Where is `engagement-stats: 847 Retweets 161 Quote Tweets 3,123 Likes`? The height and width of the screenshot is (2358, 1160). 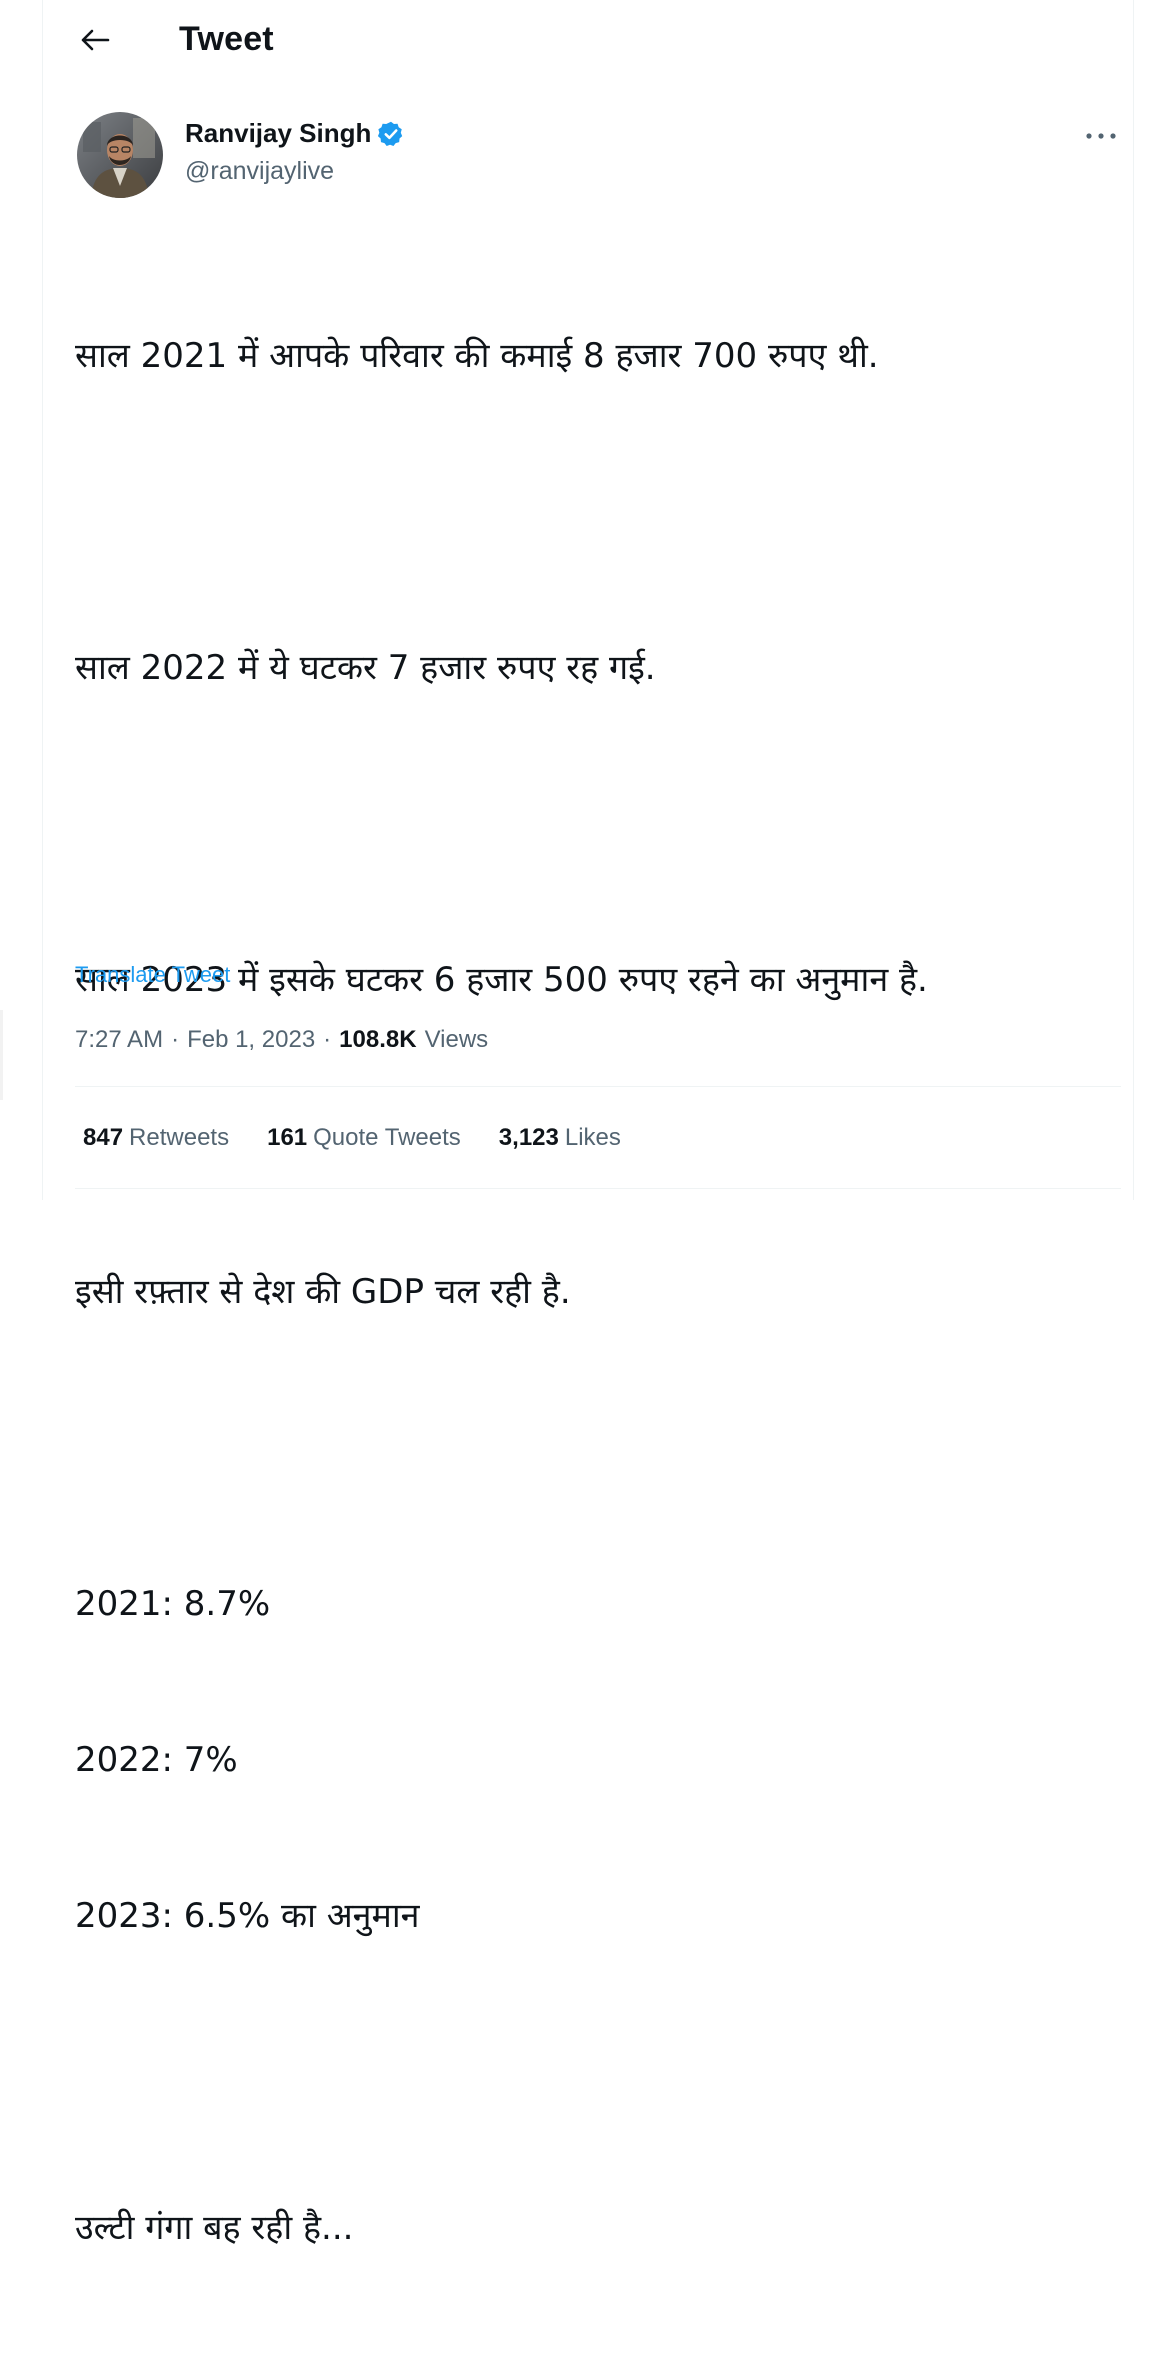
engagement-stats: 847 Retweets 161 Quote Tweets 3,123 Likes is located at coordinates (352, 1138).